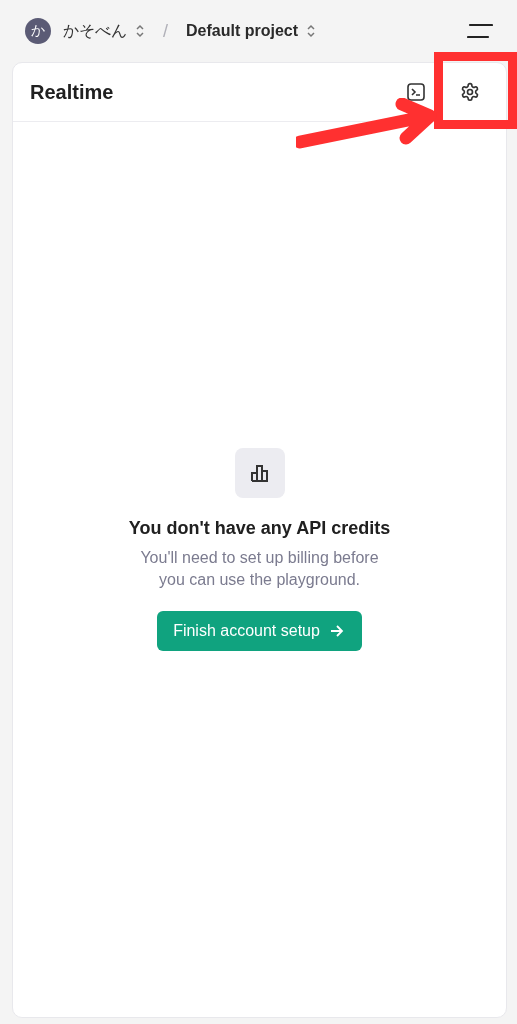 The image size is (517, 1024). Describe the element at coordinates (259, 569) in the screenshot. I see `empty-state-message: You'll need to set up billing before you can use the playground.` at that location.